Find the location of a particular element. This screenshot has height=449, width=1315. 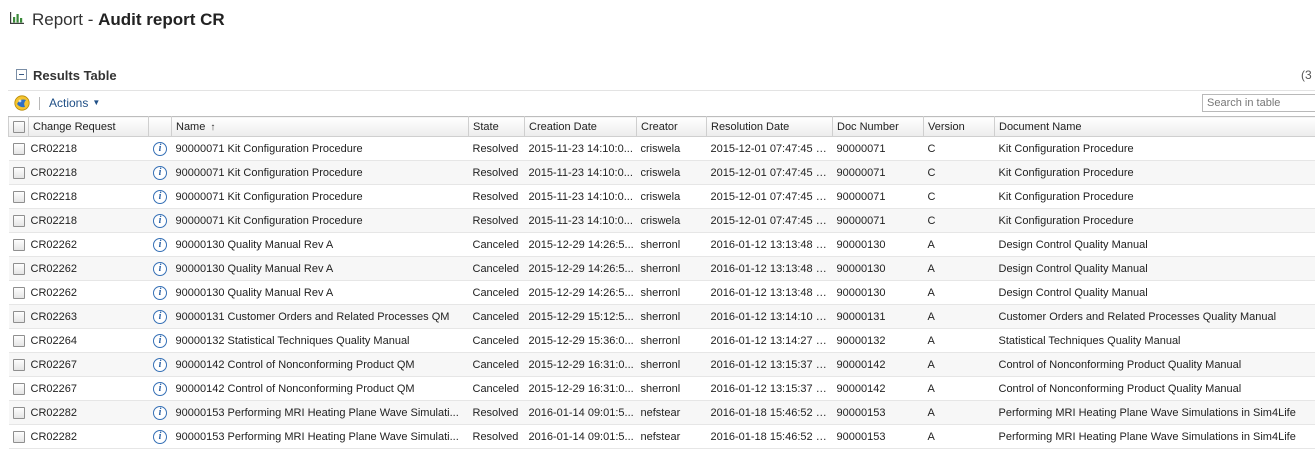

column-header-resolution-date: Resolution Date is located at coordinates (770, 127).